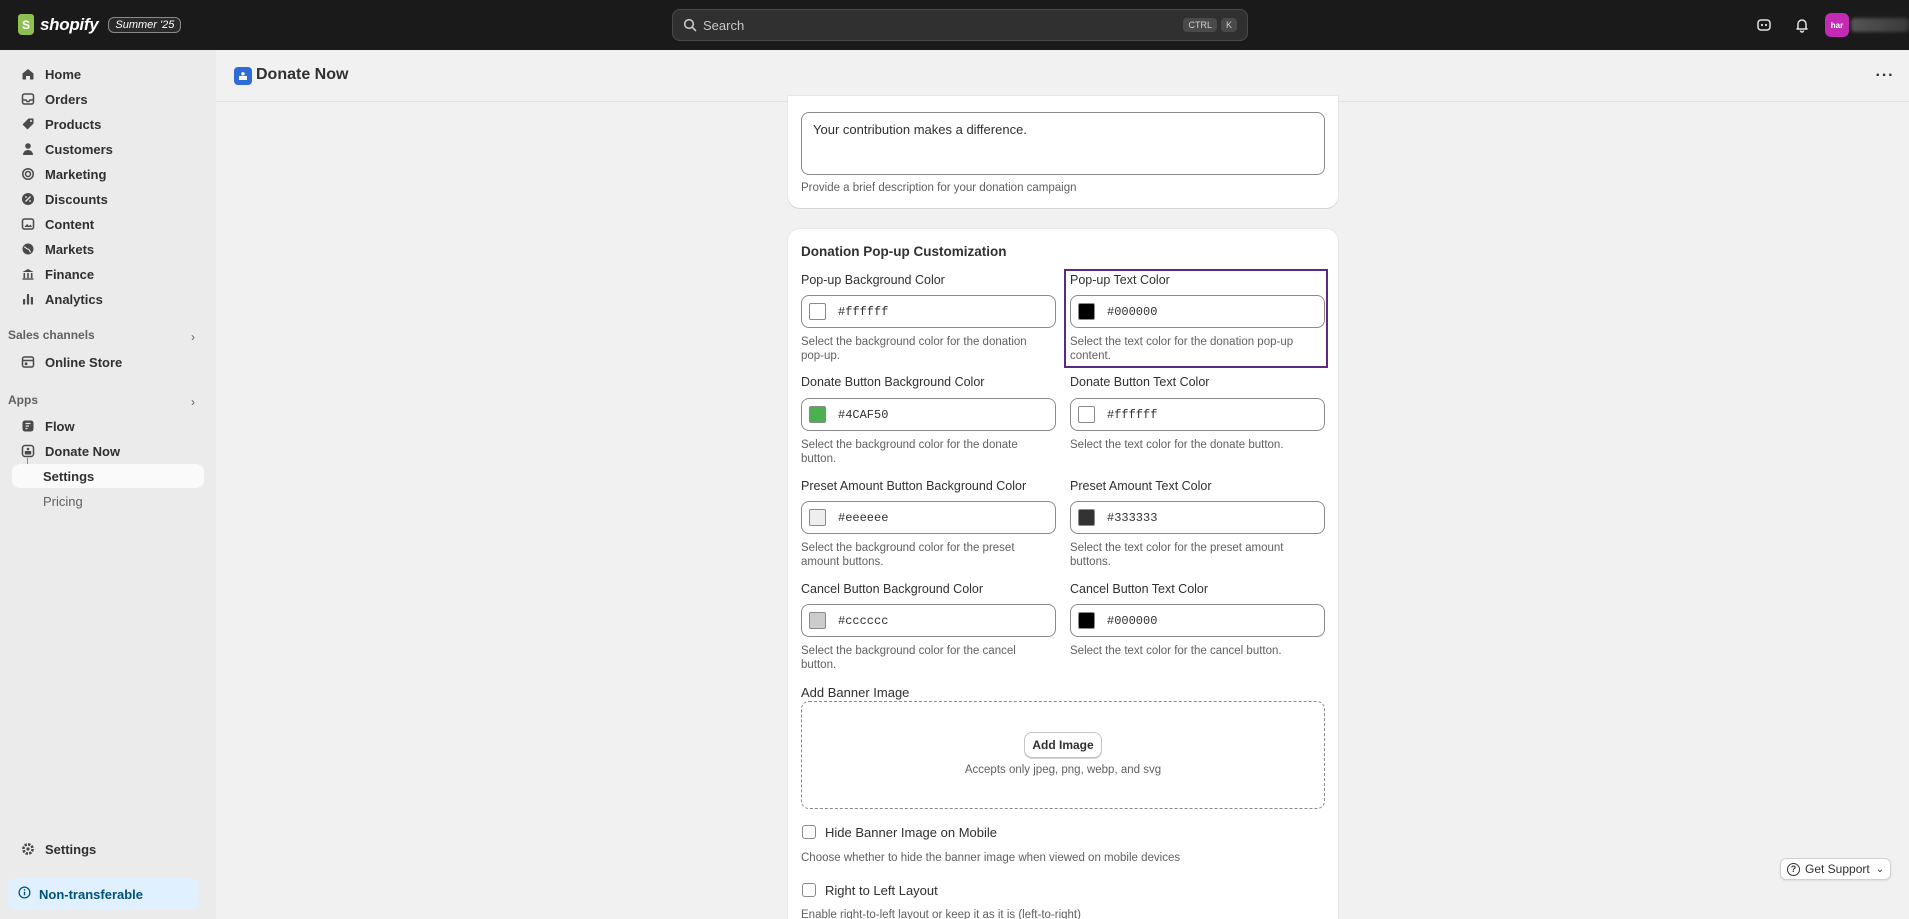 This screenshot has height=919, width=1909. I want to click on add-image-button: Add Image, so click(1063, 745).